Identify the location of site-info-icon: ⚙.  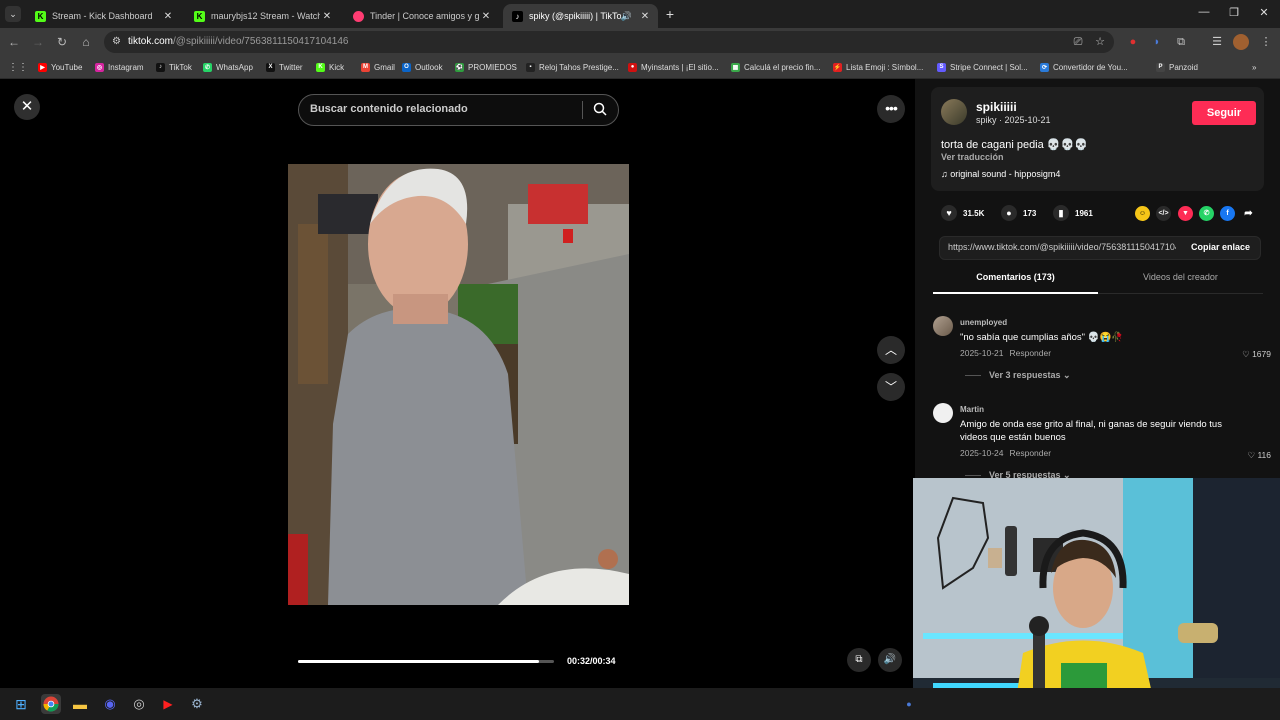
(116, 41).